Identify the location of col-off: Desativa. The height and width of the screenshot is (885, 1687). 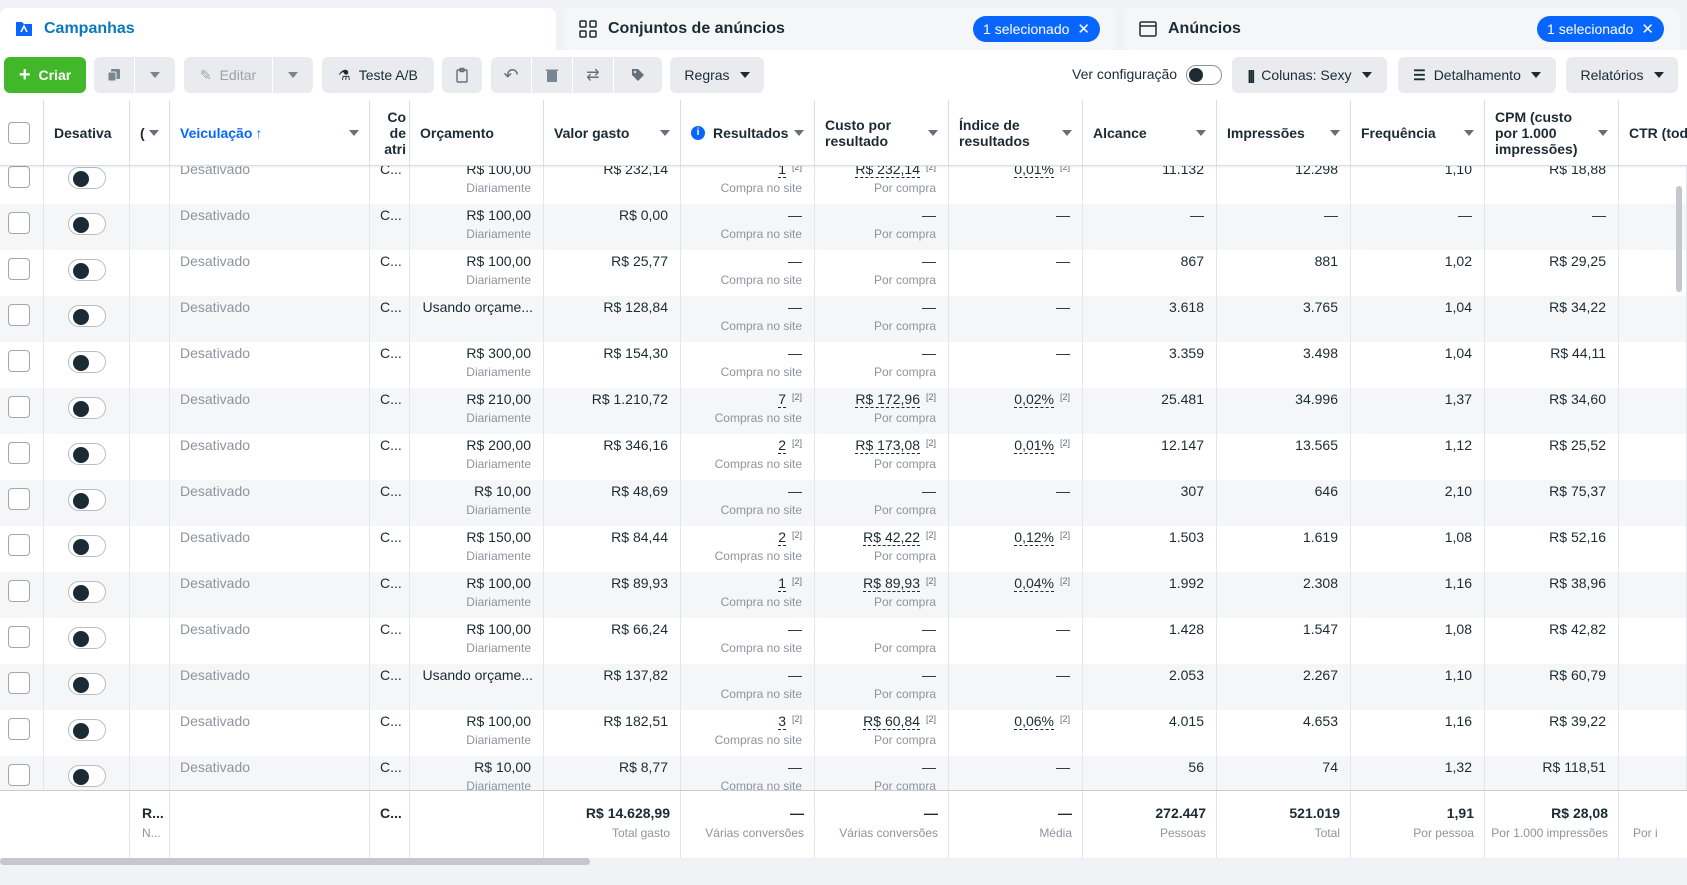
(87, 133).